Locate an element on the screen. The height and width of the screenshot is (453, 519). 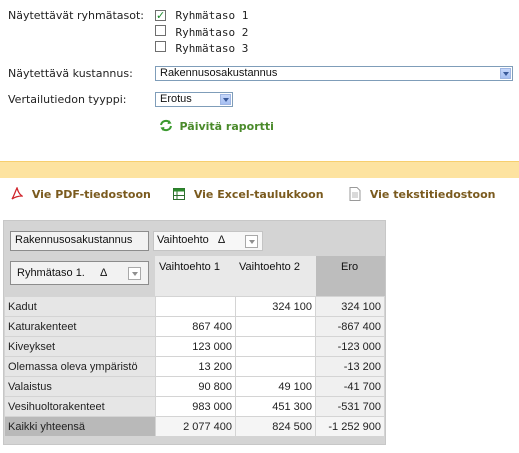
export-text-link: Vie tekstitiedostoon is located at coordinates (422, 194).